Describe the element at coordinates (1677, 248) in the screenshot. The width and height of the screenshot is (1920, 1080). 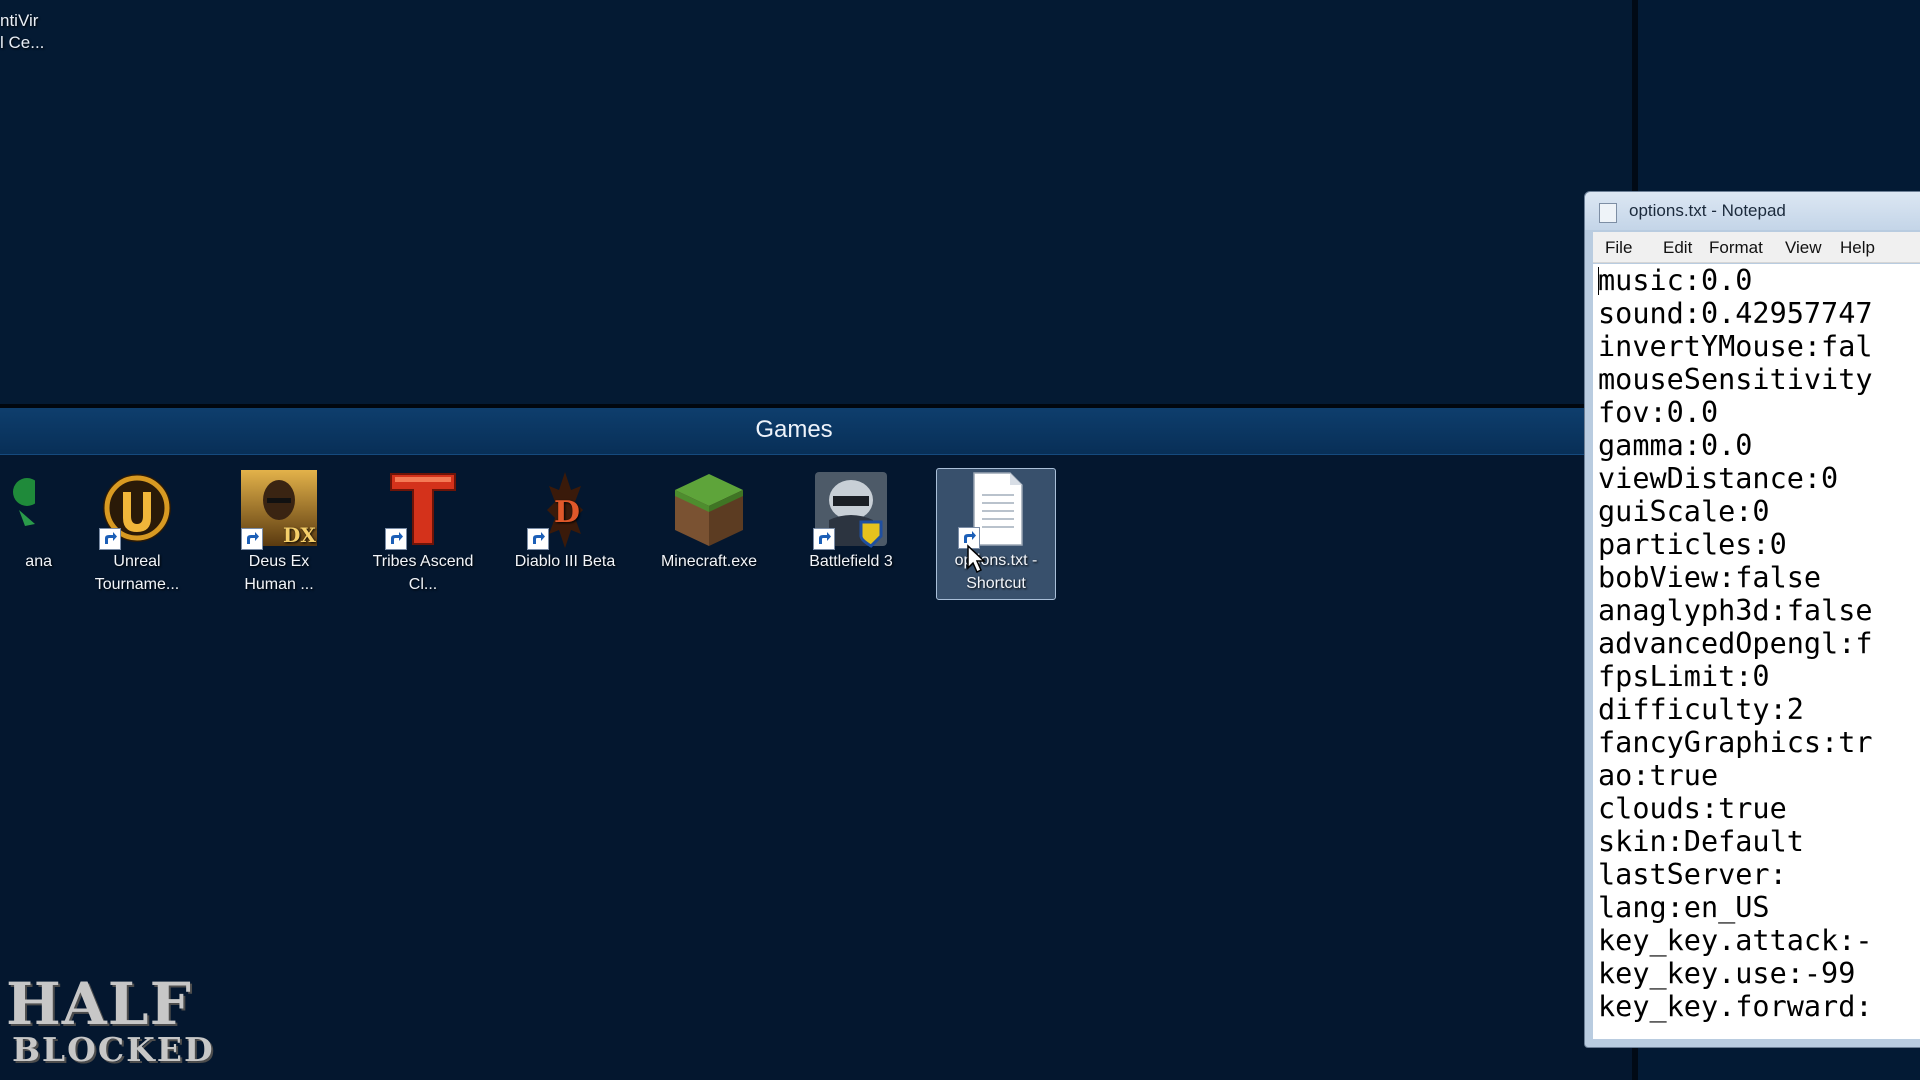
I see `menu-edit: Edit` at that location.